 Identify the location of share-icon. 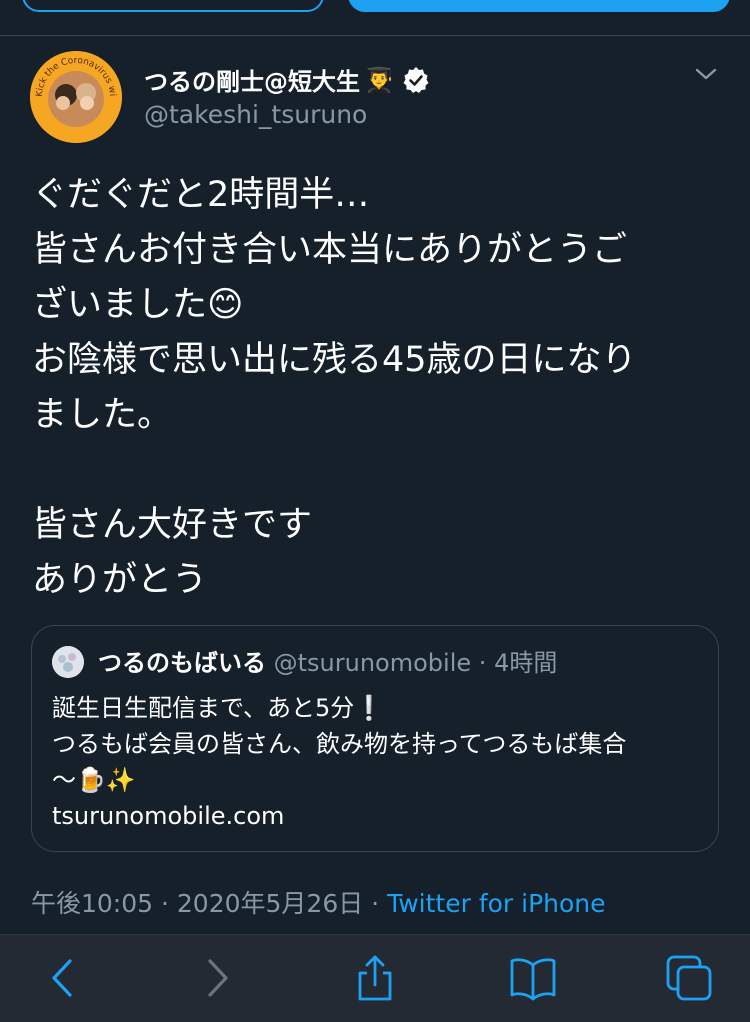
(375, 978).